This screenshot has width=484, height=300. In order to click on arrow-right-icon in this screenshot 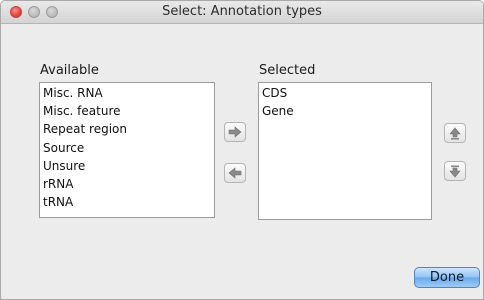, I will do `click(235, 132)`.